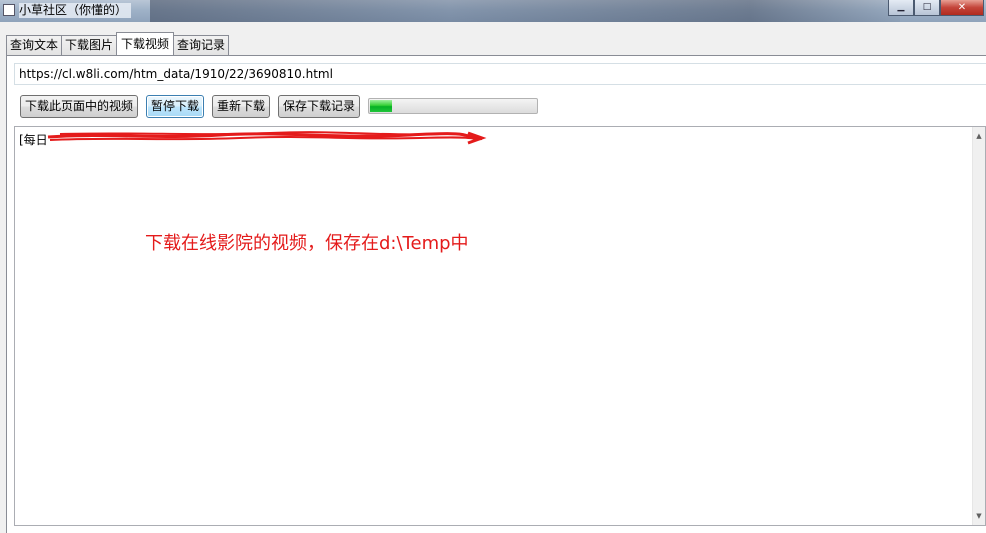 The width and height of the screenshot is (986, 533). I want to click on tab-download-video: 下载视频, so click(145, 43).